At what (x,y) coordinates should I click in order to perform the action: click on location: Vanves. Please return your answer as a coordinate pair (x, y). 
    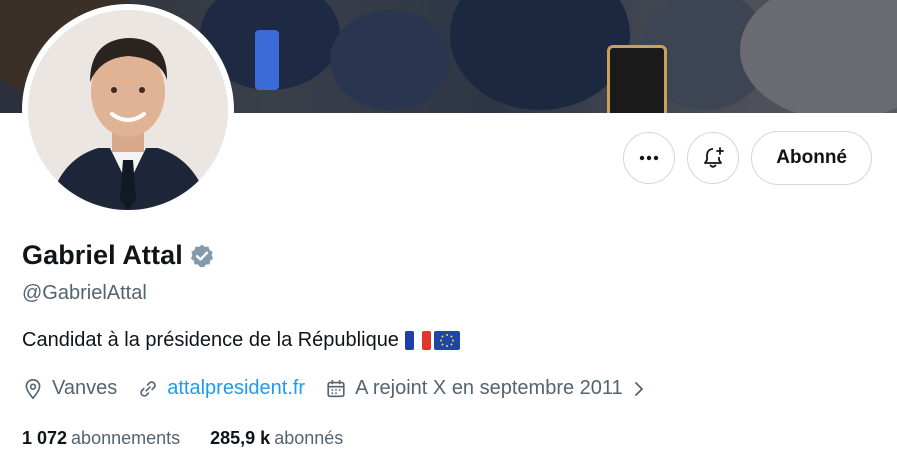
    Looking at the image, I should click on (69, 388).